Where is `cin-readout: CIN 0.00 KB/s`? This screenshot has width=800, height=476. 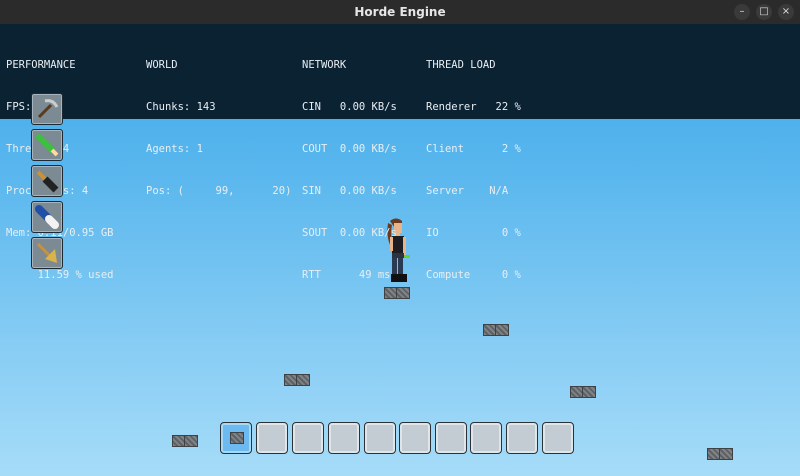 cin-readout: CIN 0.00 KB/s is located at coordinates (349, 107).